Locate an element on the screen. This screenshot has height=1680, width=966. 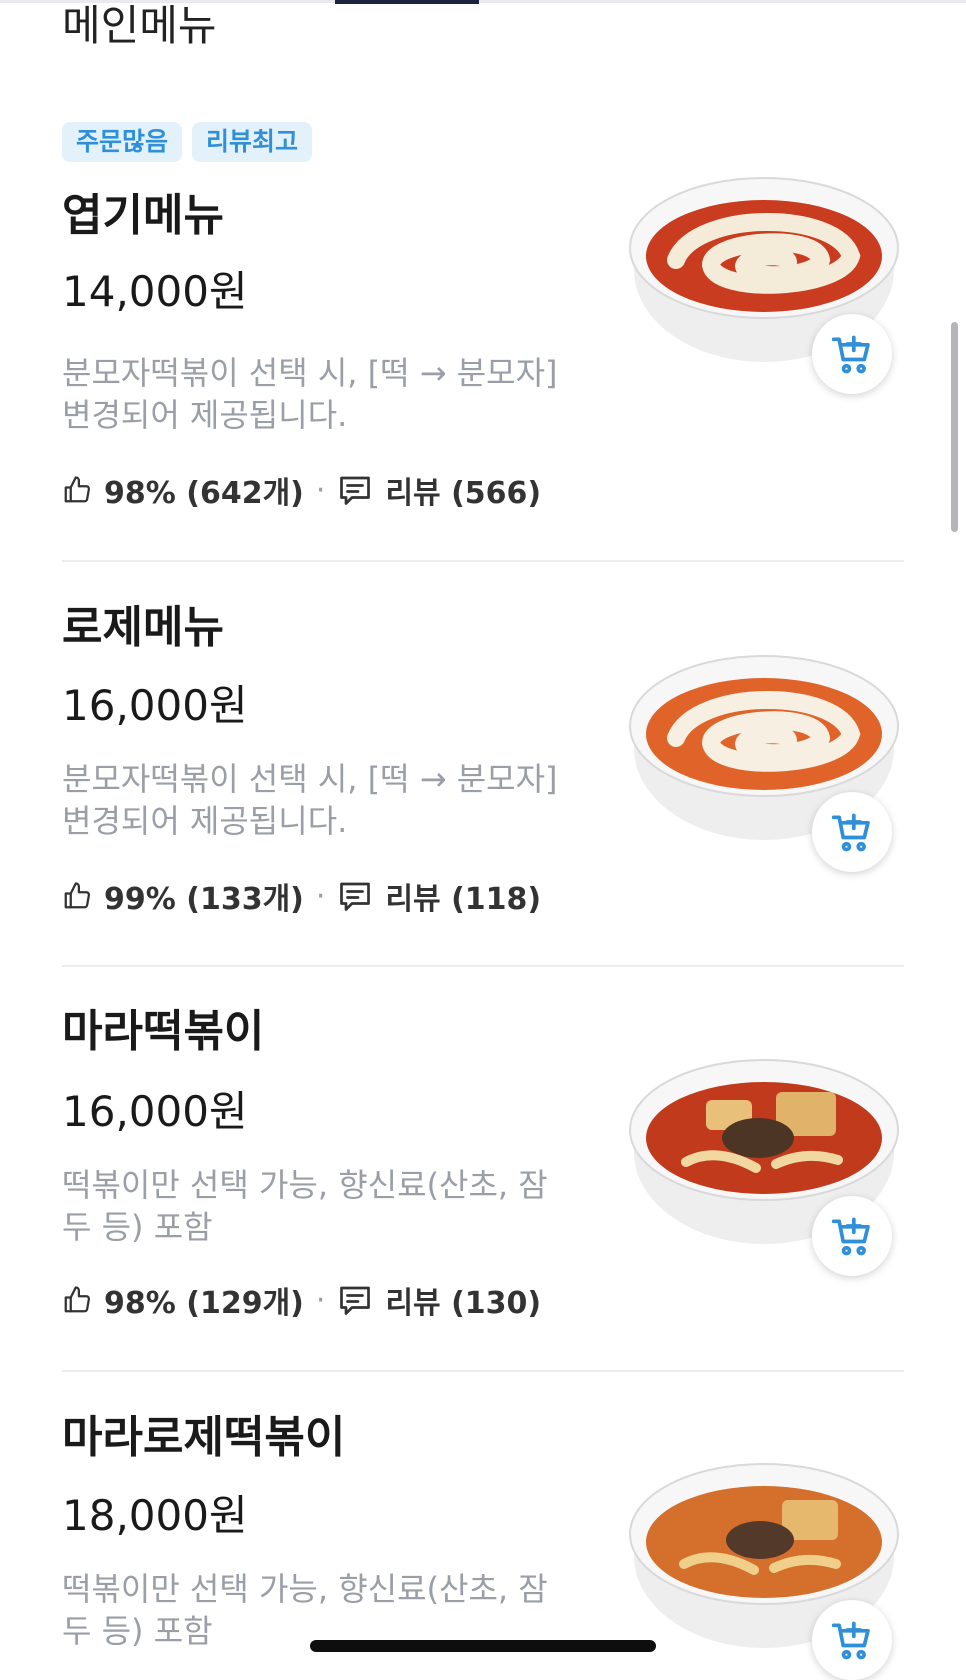
review-count: 리뷰 (118) is located at coordinates (463, 896).